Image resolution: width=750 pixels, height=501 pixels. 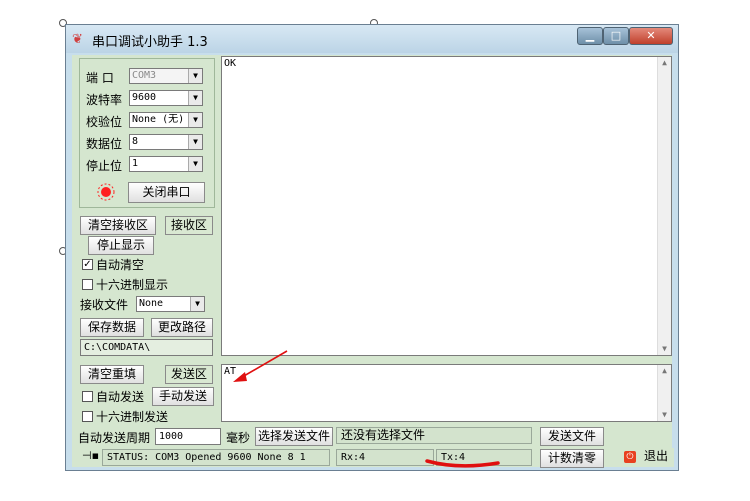 I want to click on port-select: COM3 ▼, so click(x=166, y=76).